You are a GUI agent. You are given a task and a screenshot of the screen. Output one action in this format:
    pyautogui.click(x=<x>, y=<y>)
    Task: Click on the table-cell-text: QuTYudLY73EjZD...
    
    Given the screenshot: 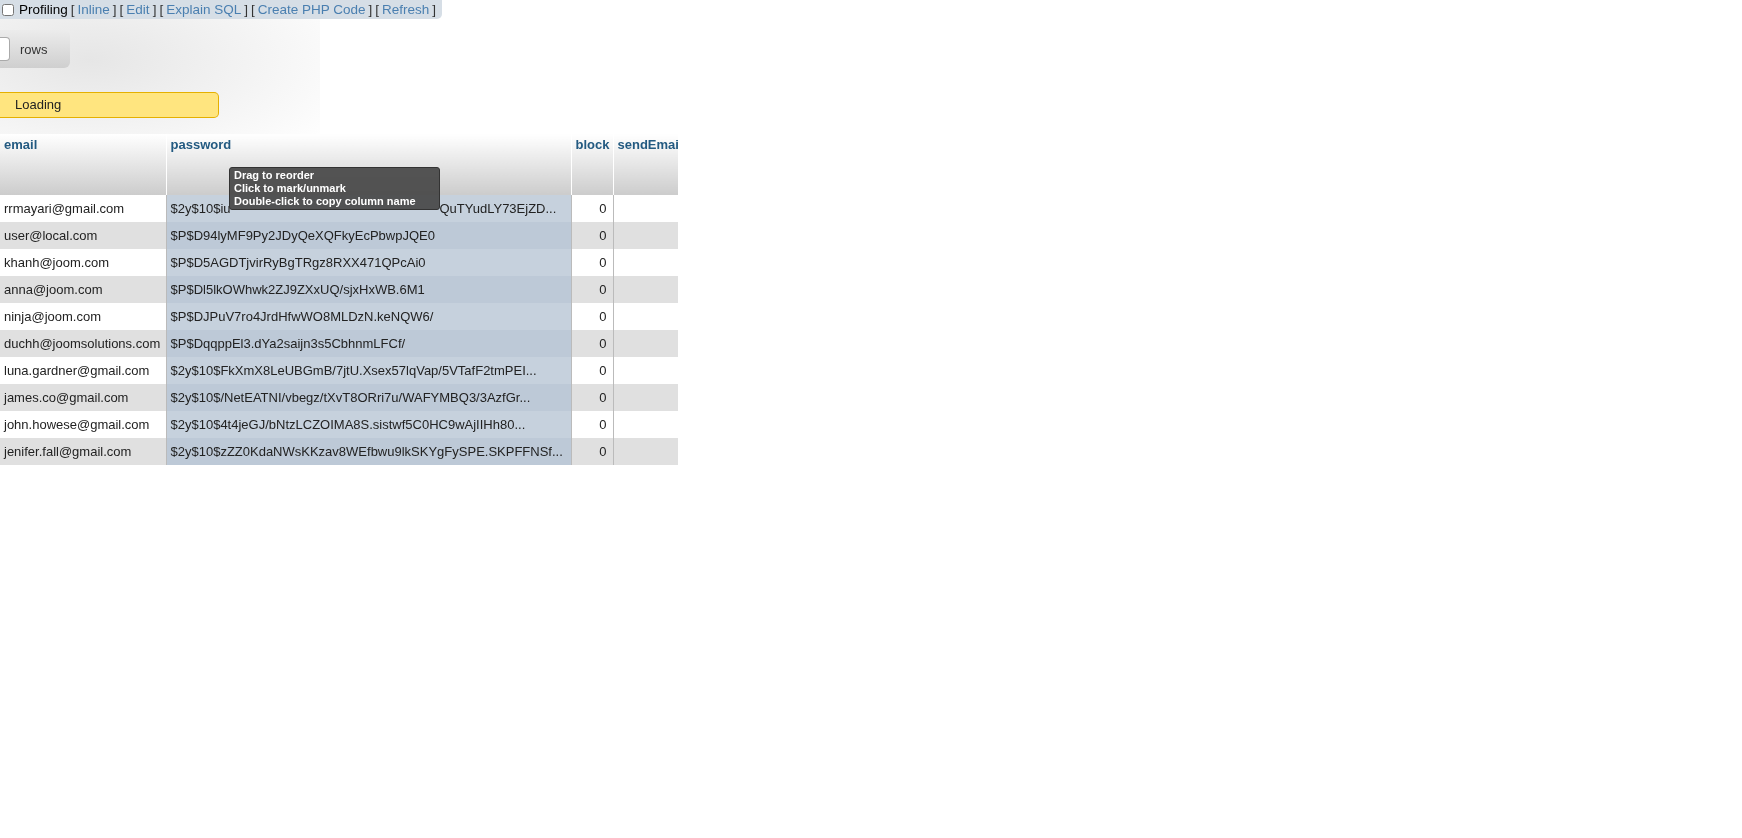 What is the action you would take?
    pyautogui.click(x=498, y=208)
    